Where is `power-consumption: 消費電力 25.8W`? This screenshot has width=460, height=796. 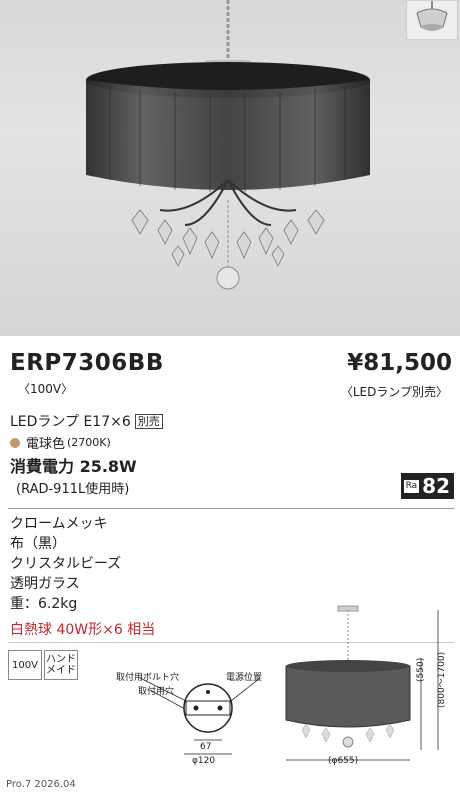
power-consumption: 消費電力 25.8W is located at coordinates (73, 466).